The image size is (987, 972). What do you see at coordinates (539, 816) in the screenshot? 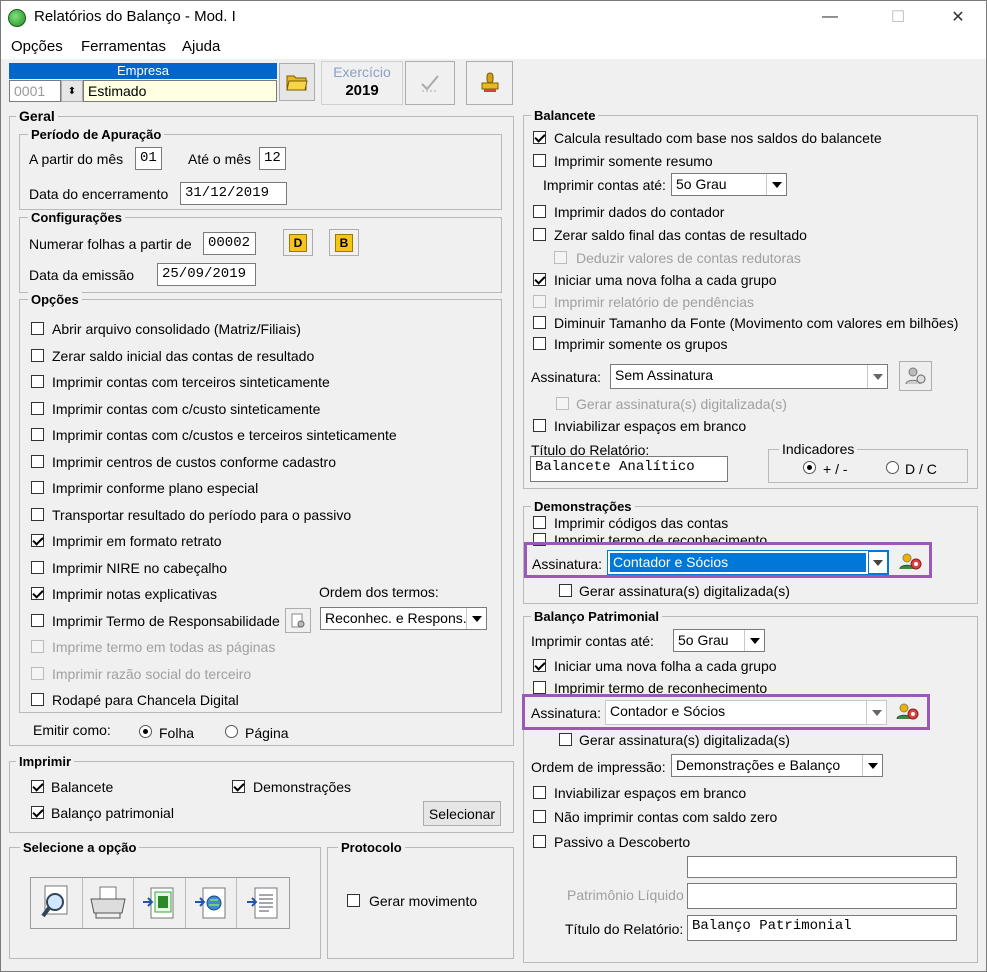
I see `nao-imprimir-zero-checkbox` at bounding box center [539, 816].